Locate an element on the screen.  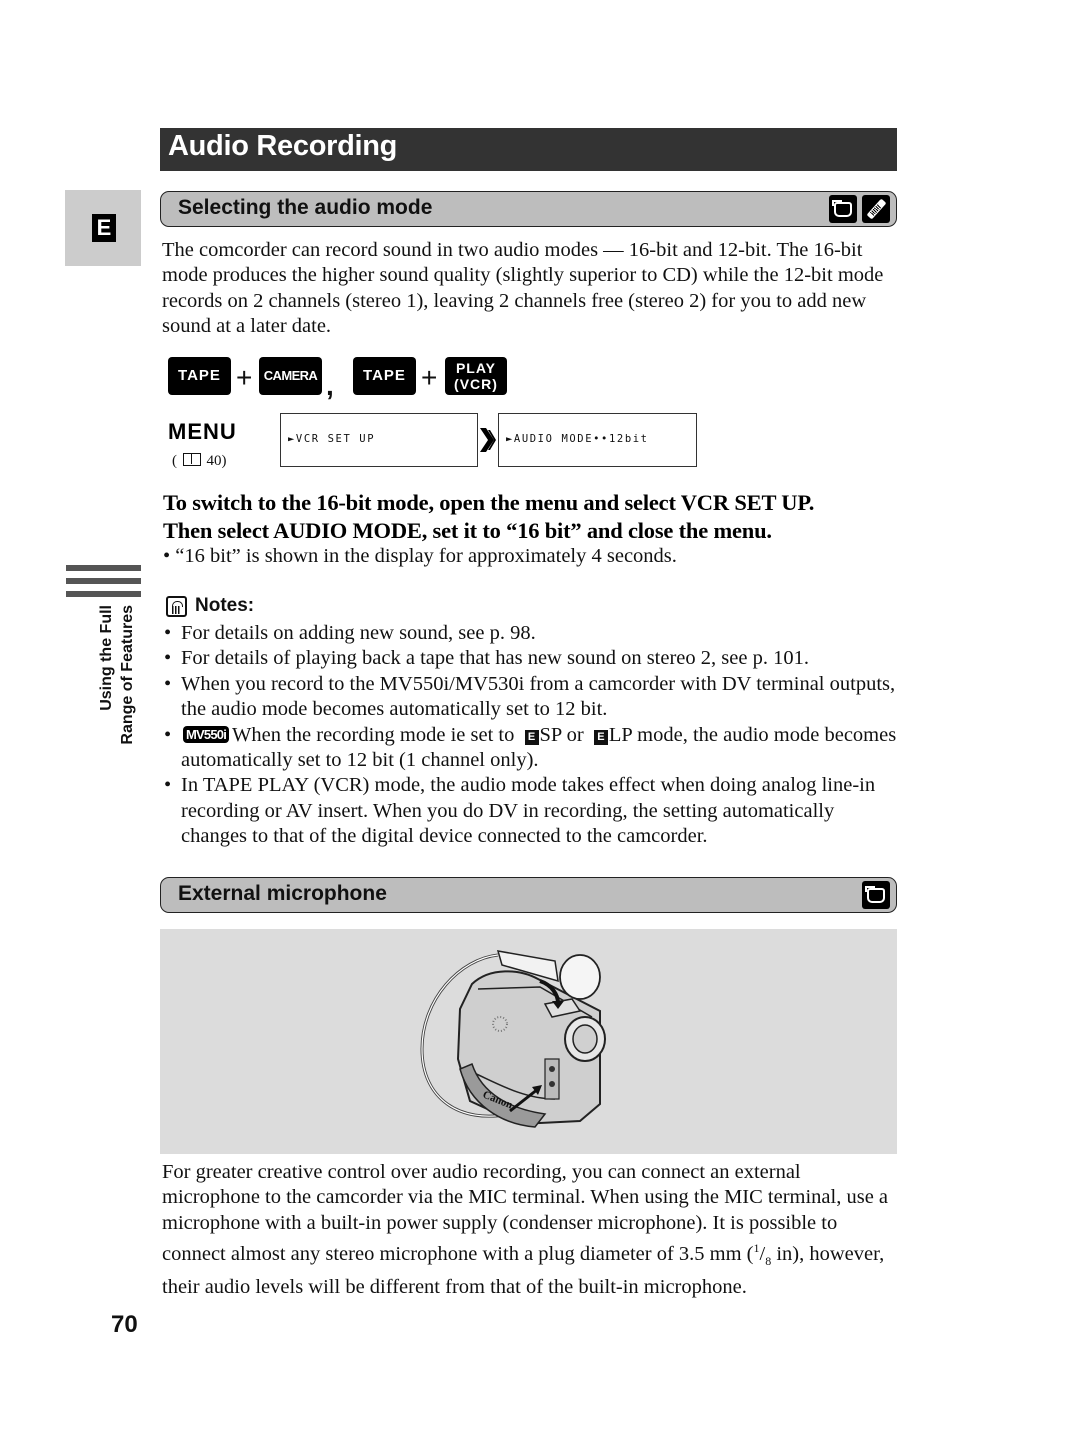
menu-page-reference: ( 40) is located at coordinates (199, 461).